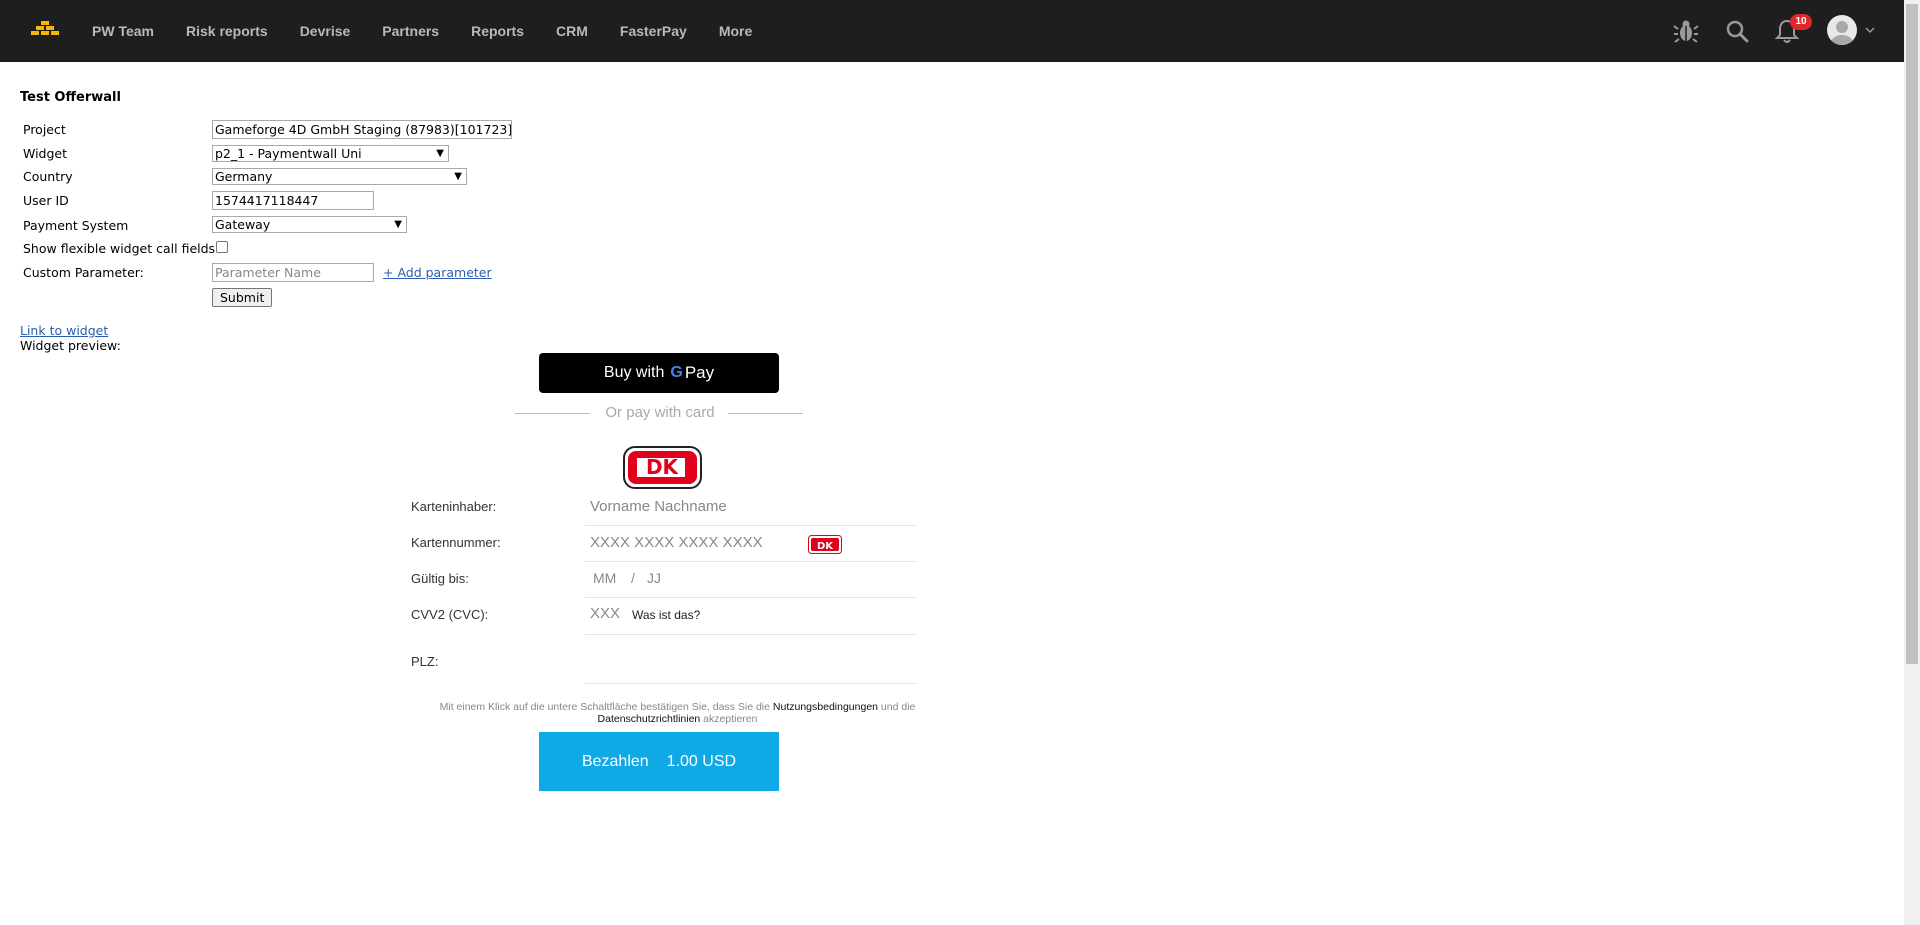 The image size is (1920, 925). What do you see at coordinates (437, 272) in the screenshot?
I see `add-parameter-link: + Add parameter` at bounding box center [437, 272].